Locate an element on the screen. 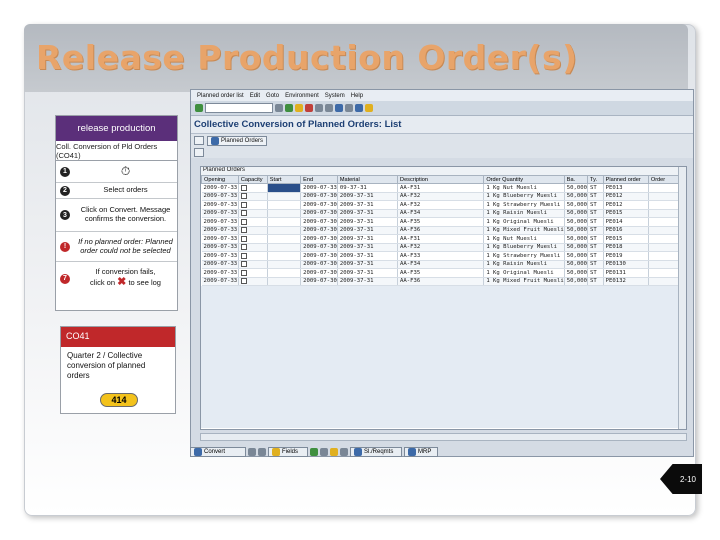 Image resolution: width=720 pixels, height=540 pixels. table-cell: PE0132 is located at coordinates (626, 281).